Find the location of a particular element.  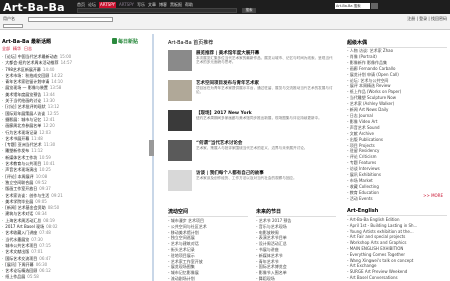

super-puppet-title: 超级木偶 is located at coordinates (397, 43).